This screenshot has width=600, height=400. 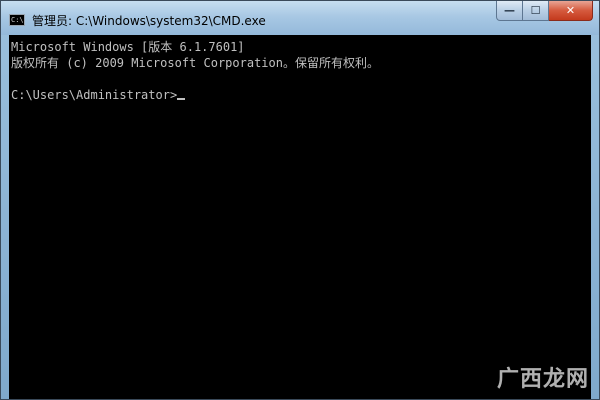 I want to click on close-icon: ✕, so click(x=570, y=10).